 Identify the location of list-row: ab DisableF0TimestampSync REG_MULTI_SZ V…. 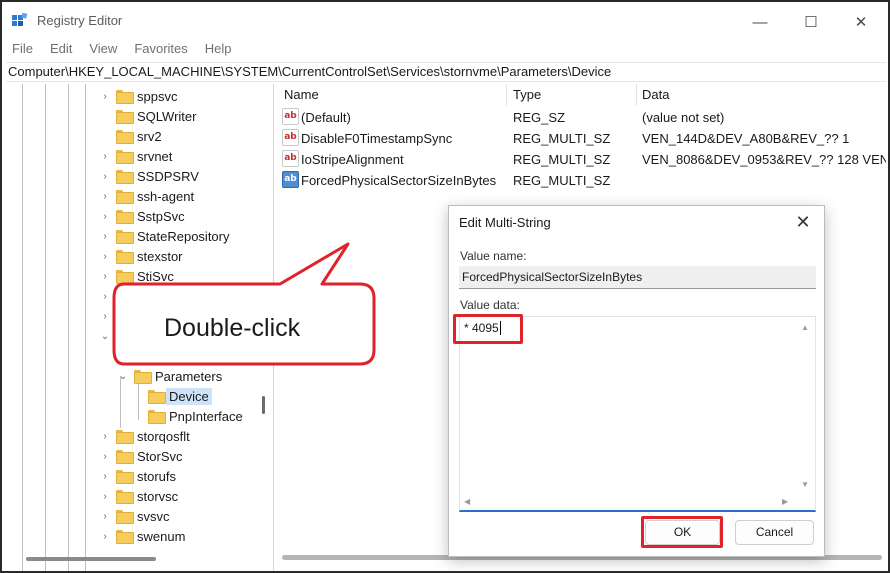
(582, 138).